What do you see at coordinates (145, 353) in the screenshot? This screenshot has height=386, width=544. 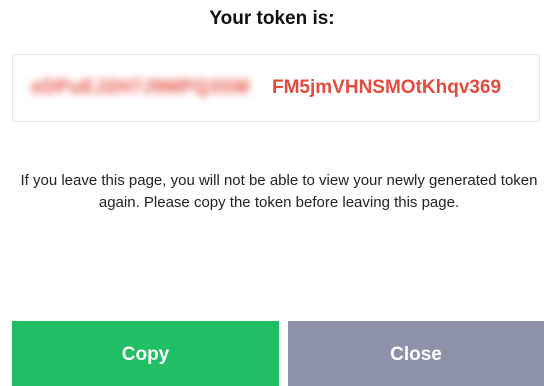 I see `copy-button: Copy` at bounding box center [145, 353].